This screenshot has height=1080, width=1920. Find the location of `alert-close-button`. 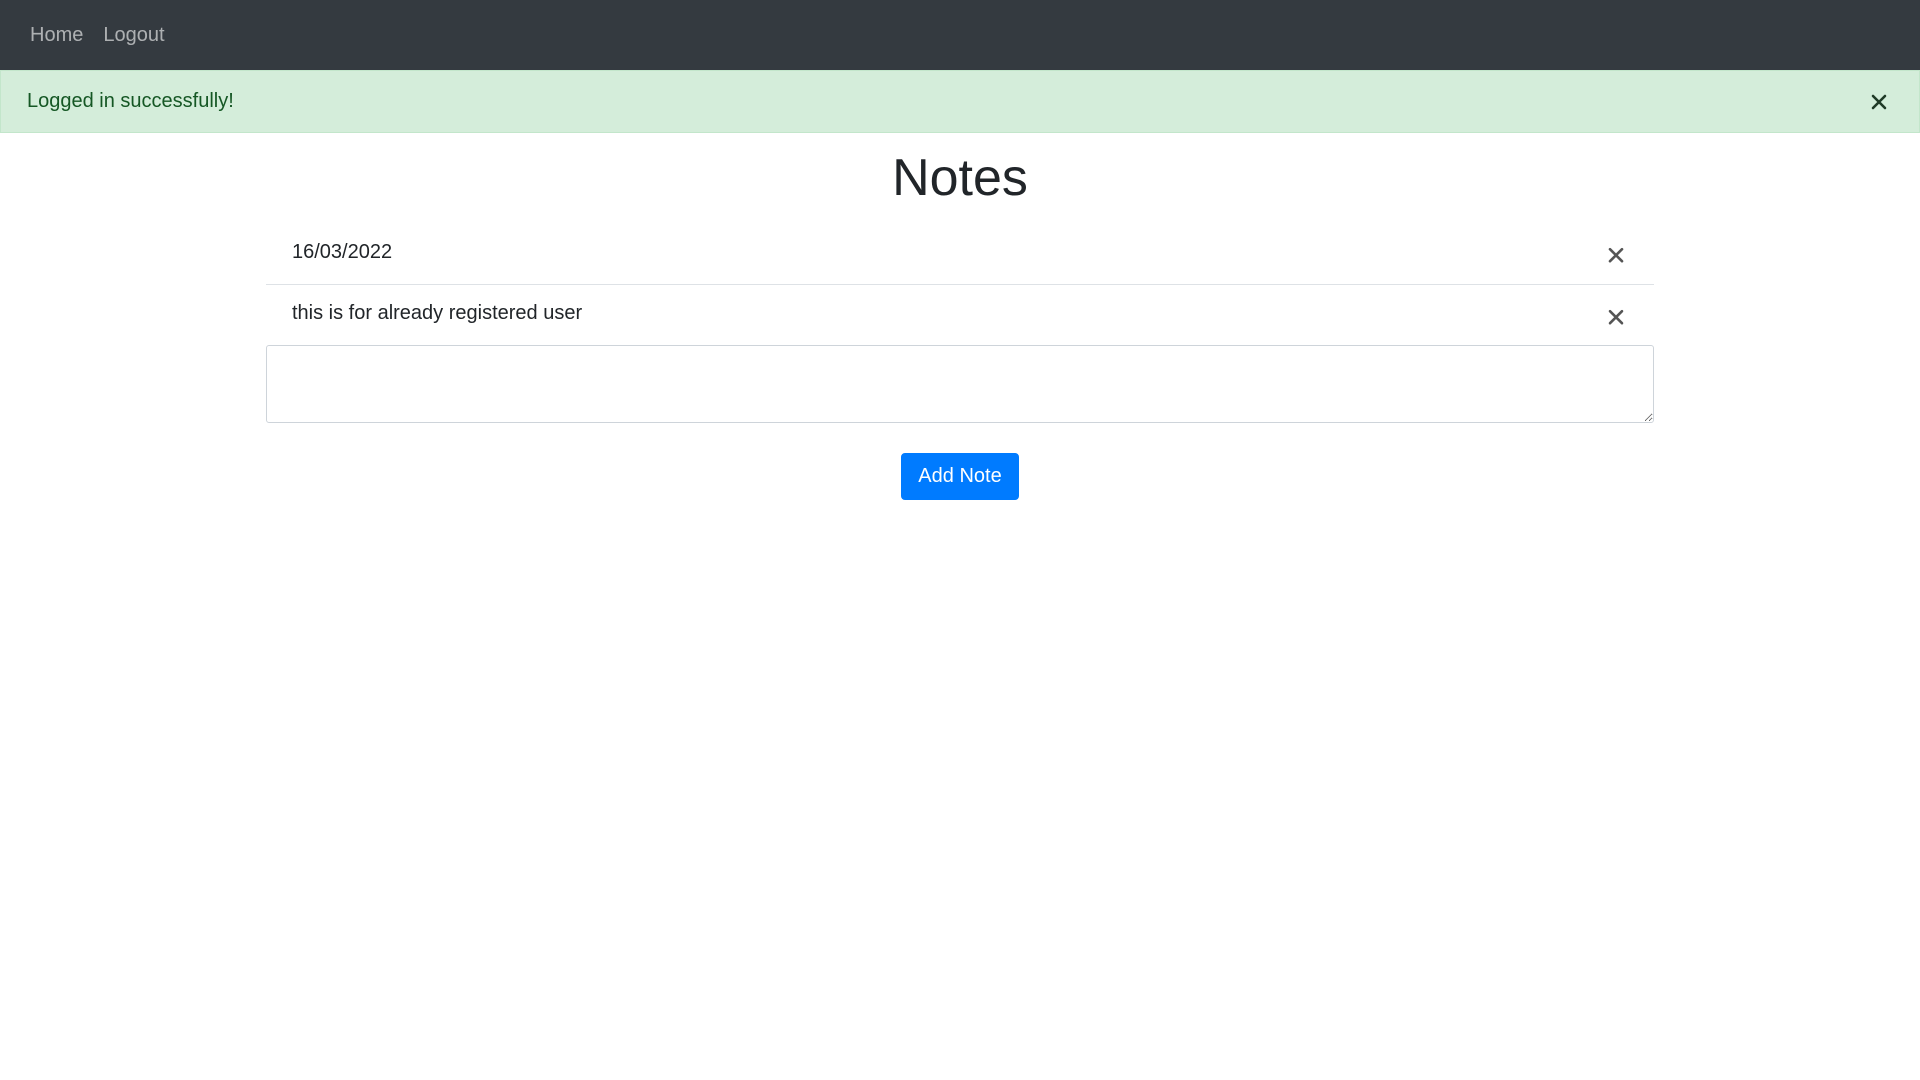

alert-close-button is located at coordinates (1879, 102).